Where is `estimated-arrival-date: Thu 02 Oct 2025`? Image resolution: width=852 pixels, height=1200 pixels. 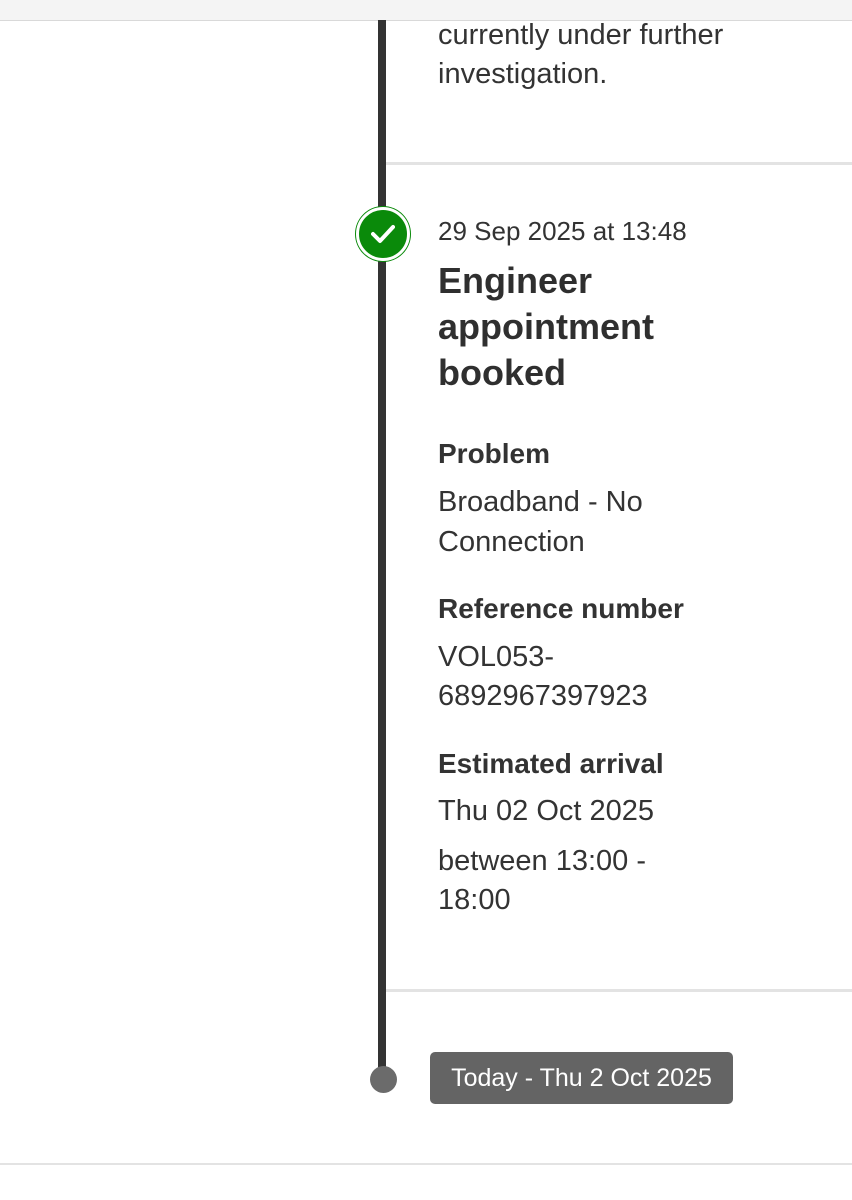
estimated-arrival-date: Thu 02 Oct 2025 is located at coordinates (546, 811).